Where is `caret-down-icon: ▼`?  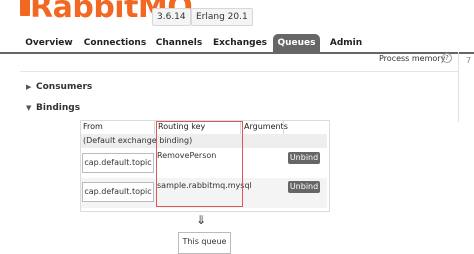
caret-down-icon: ▼ is located at coordinates (29, 108).